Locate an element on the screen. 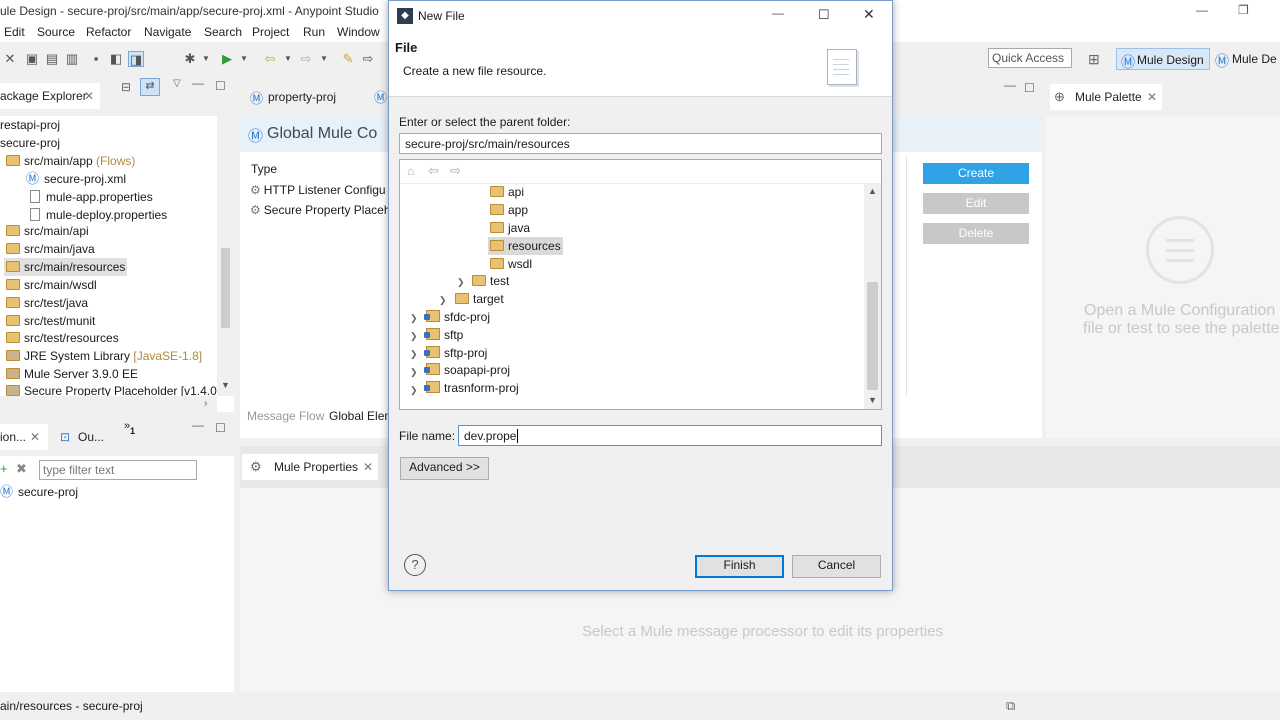  menu-refactor: Refactor is located at coordinates (108, 32).